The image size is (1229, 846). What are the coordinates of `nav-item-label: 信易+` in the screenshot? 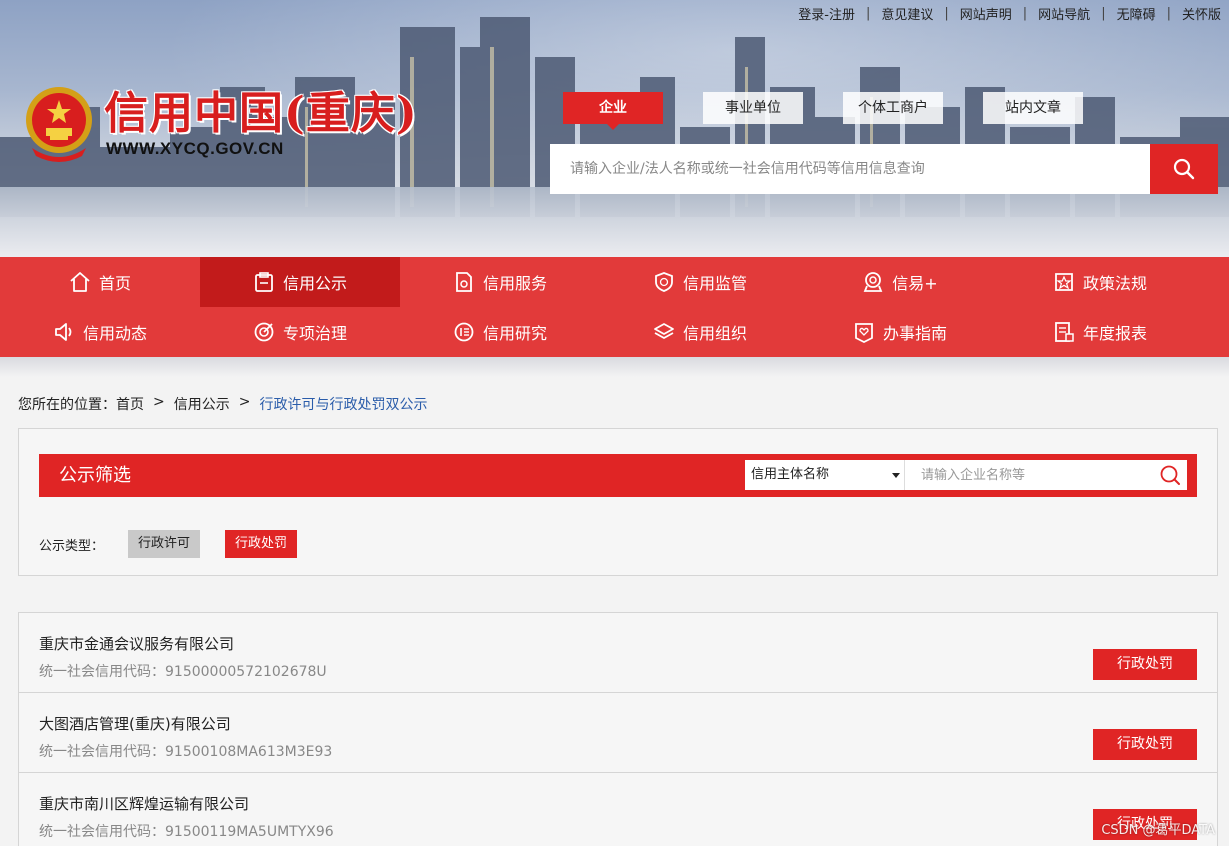 It's located at (915, 283).